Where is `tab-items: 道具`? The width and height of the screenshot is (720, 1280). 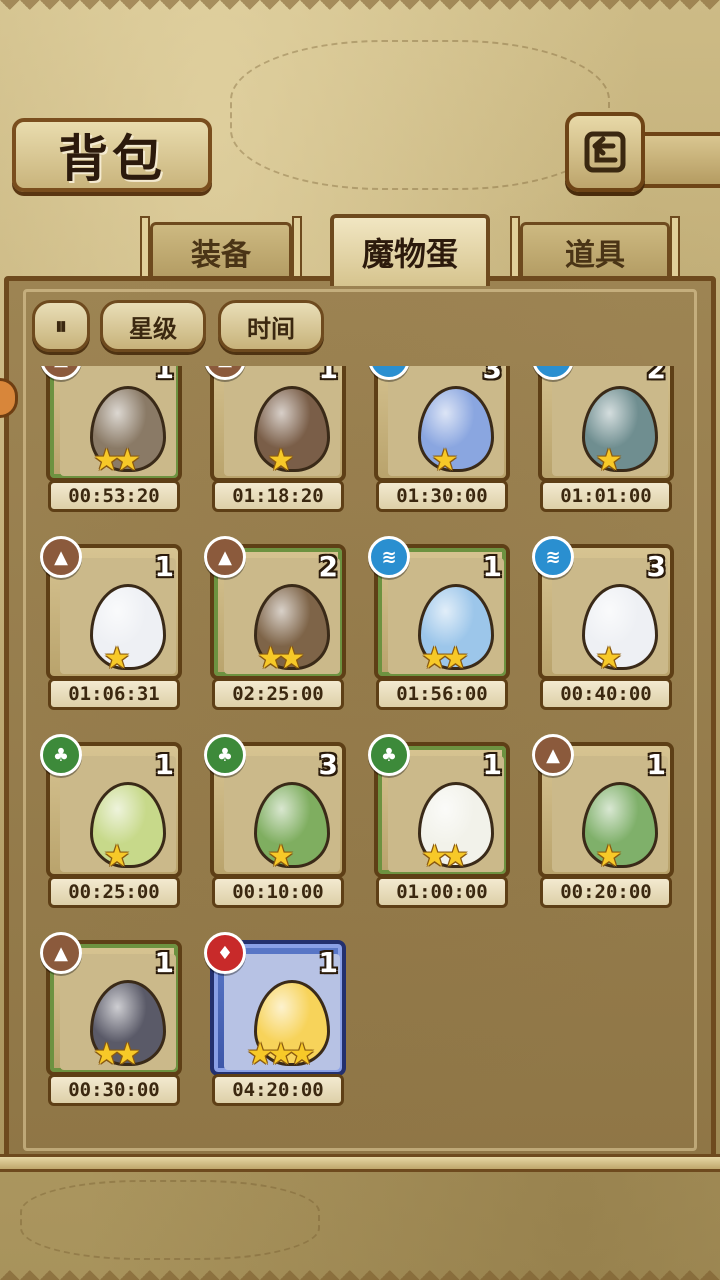 tab-items: 道具 is located at coordinates (595, 250).